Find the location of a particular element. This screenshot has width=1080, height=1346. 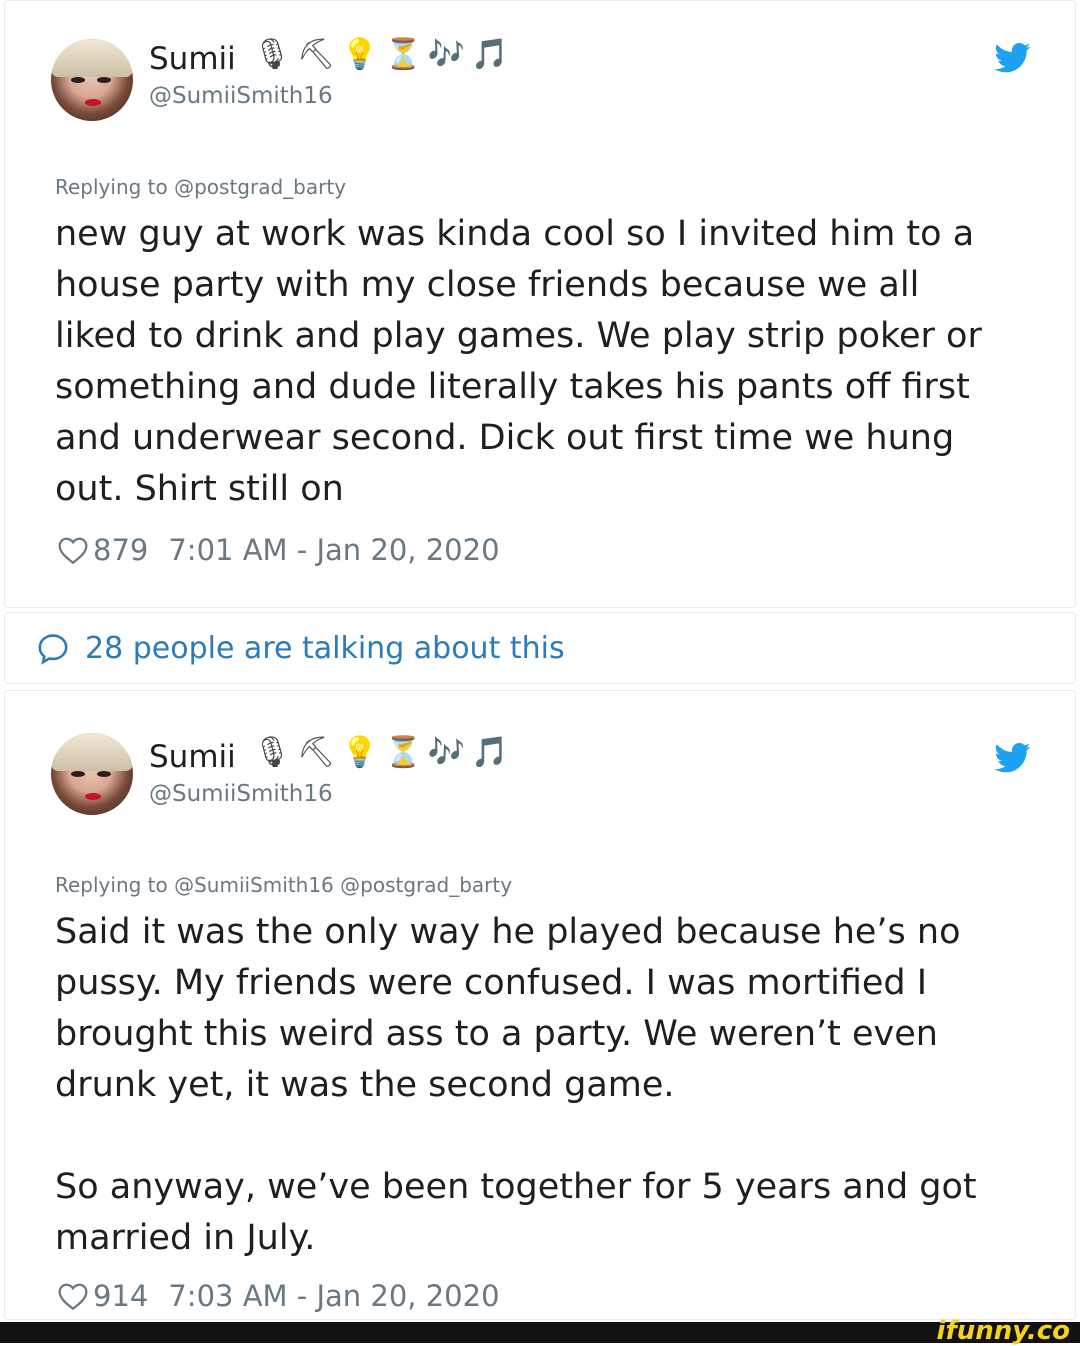

conversation-link: 28 people are talking about this is located at coordinates (540, 648).